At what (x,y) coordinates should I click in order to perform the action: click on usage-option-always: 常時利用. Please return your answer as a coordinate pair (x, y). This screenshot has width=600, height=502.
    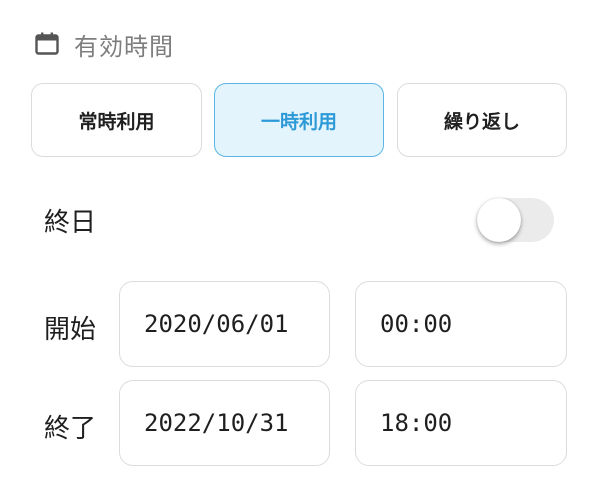
    Looking at the image, I should click on (116, 120).